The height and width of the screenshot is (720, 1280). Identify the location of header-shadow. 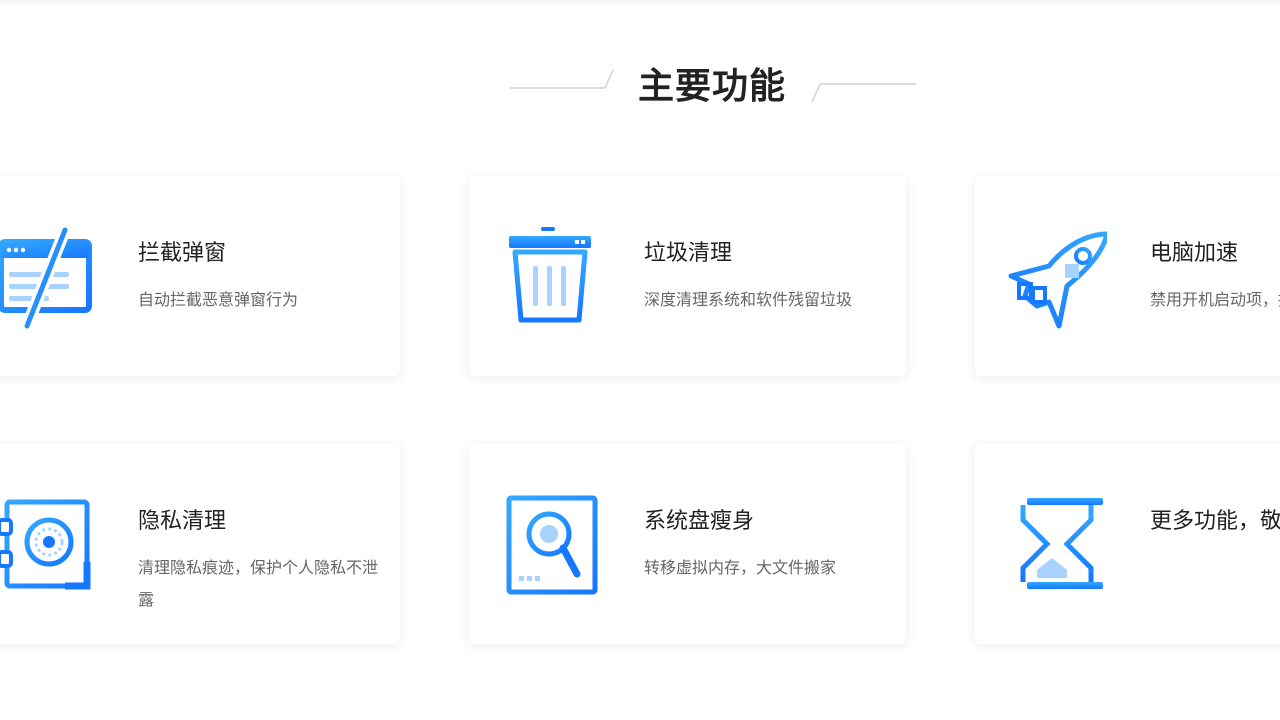
(640, 3).